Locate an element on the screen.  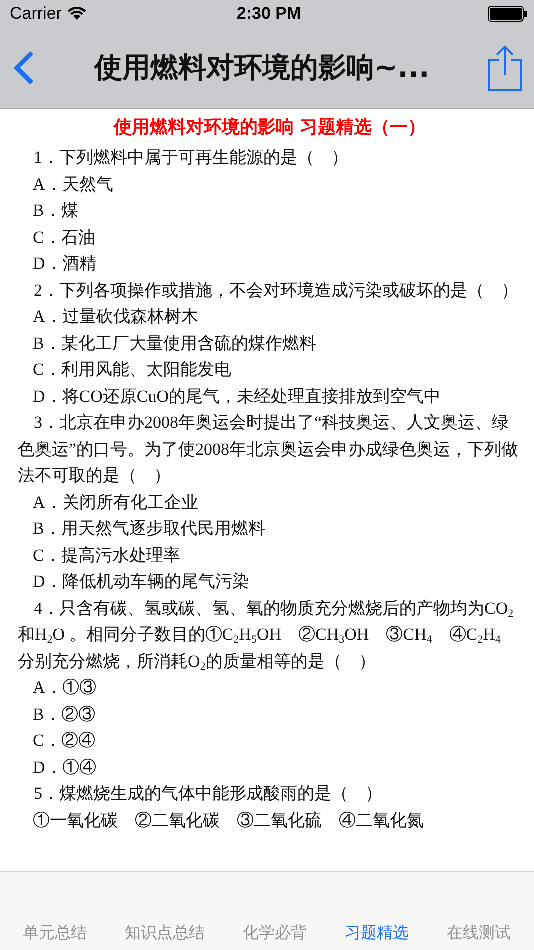
battery-icon is located at coordinates (508, 14).